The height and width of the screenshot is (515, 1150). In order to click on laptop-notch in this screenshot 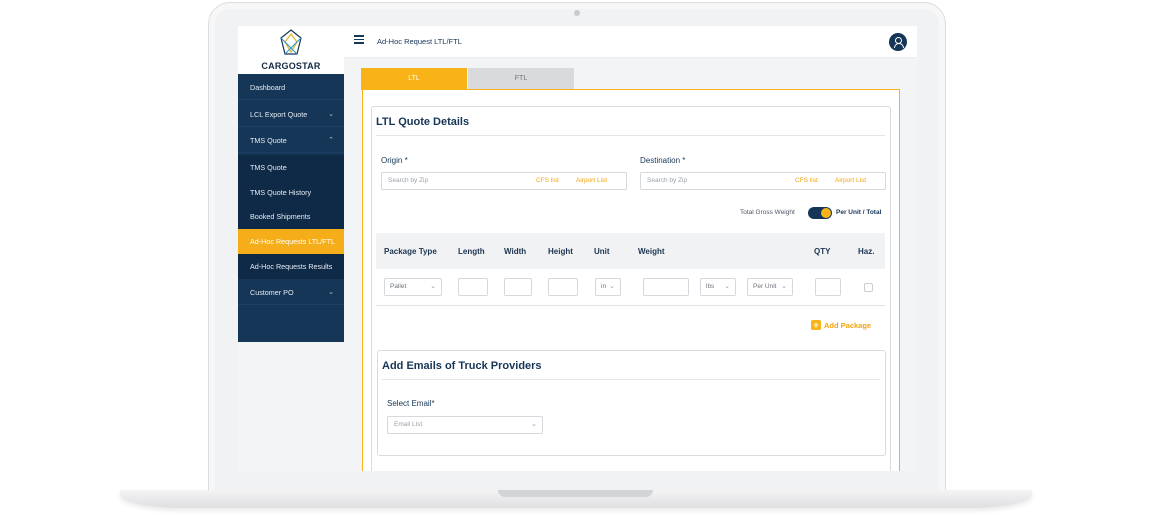, I will do `click(575, 493)`.